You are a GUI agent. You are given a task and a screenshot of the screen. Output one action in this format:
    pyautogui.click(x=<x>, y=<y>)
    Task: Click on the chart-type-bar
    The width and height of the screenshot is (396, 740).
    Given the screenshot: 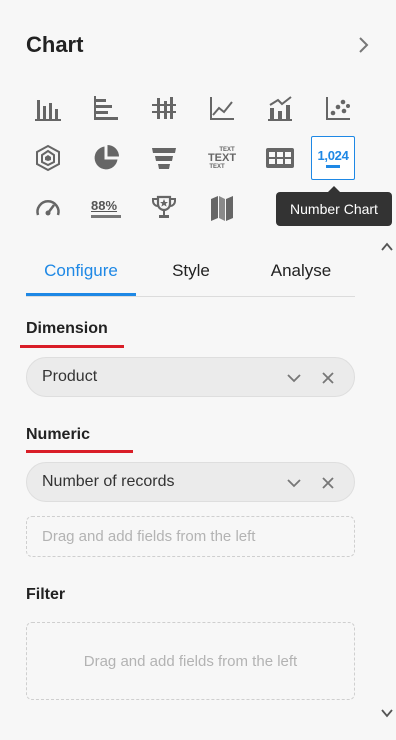 What is the action you would take?
    pyautogui.click(x=48, y=108)
    